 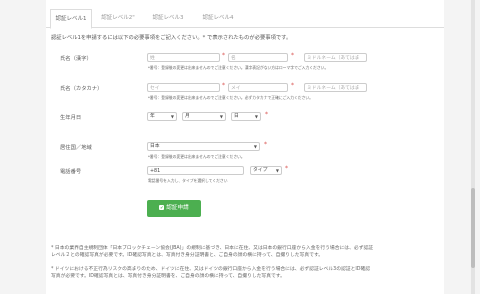 I want to click on phone-input: +81, so click(x=195, y=170).